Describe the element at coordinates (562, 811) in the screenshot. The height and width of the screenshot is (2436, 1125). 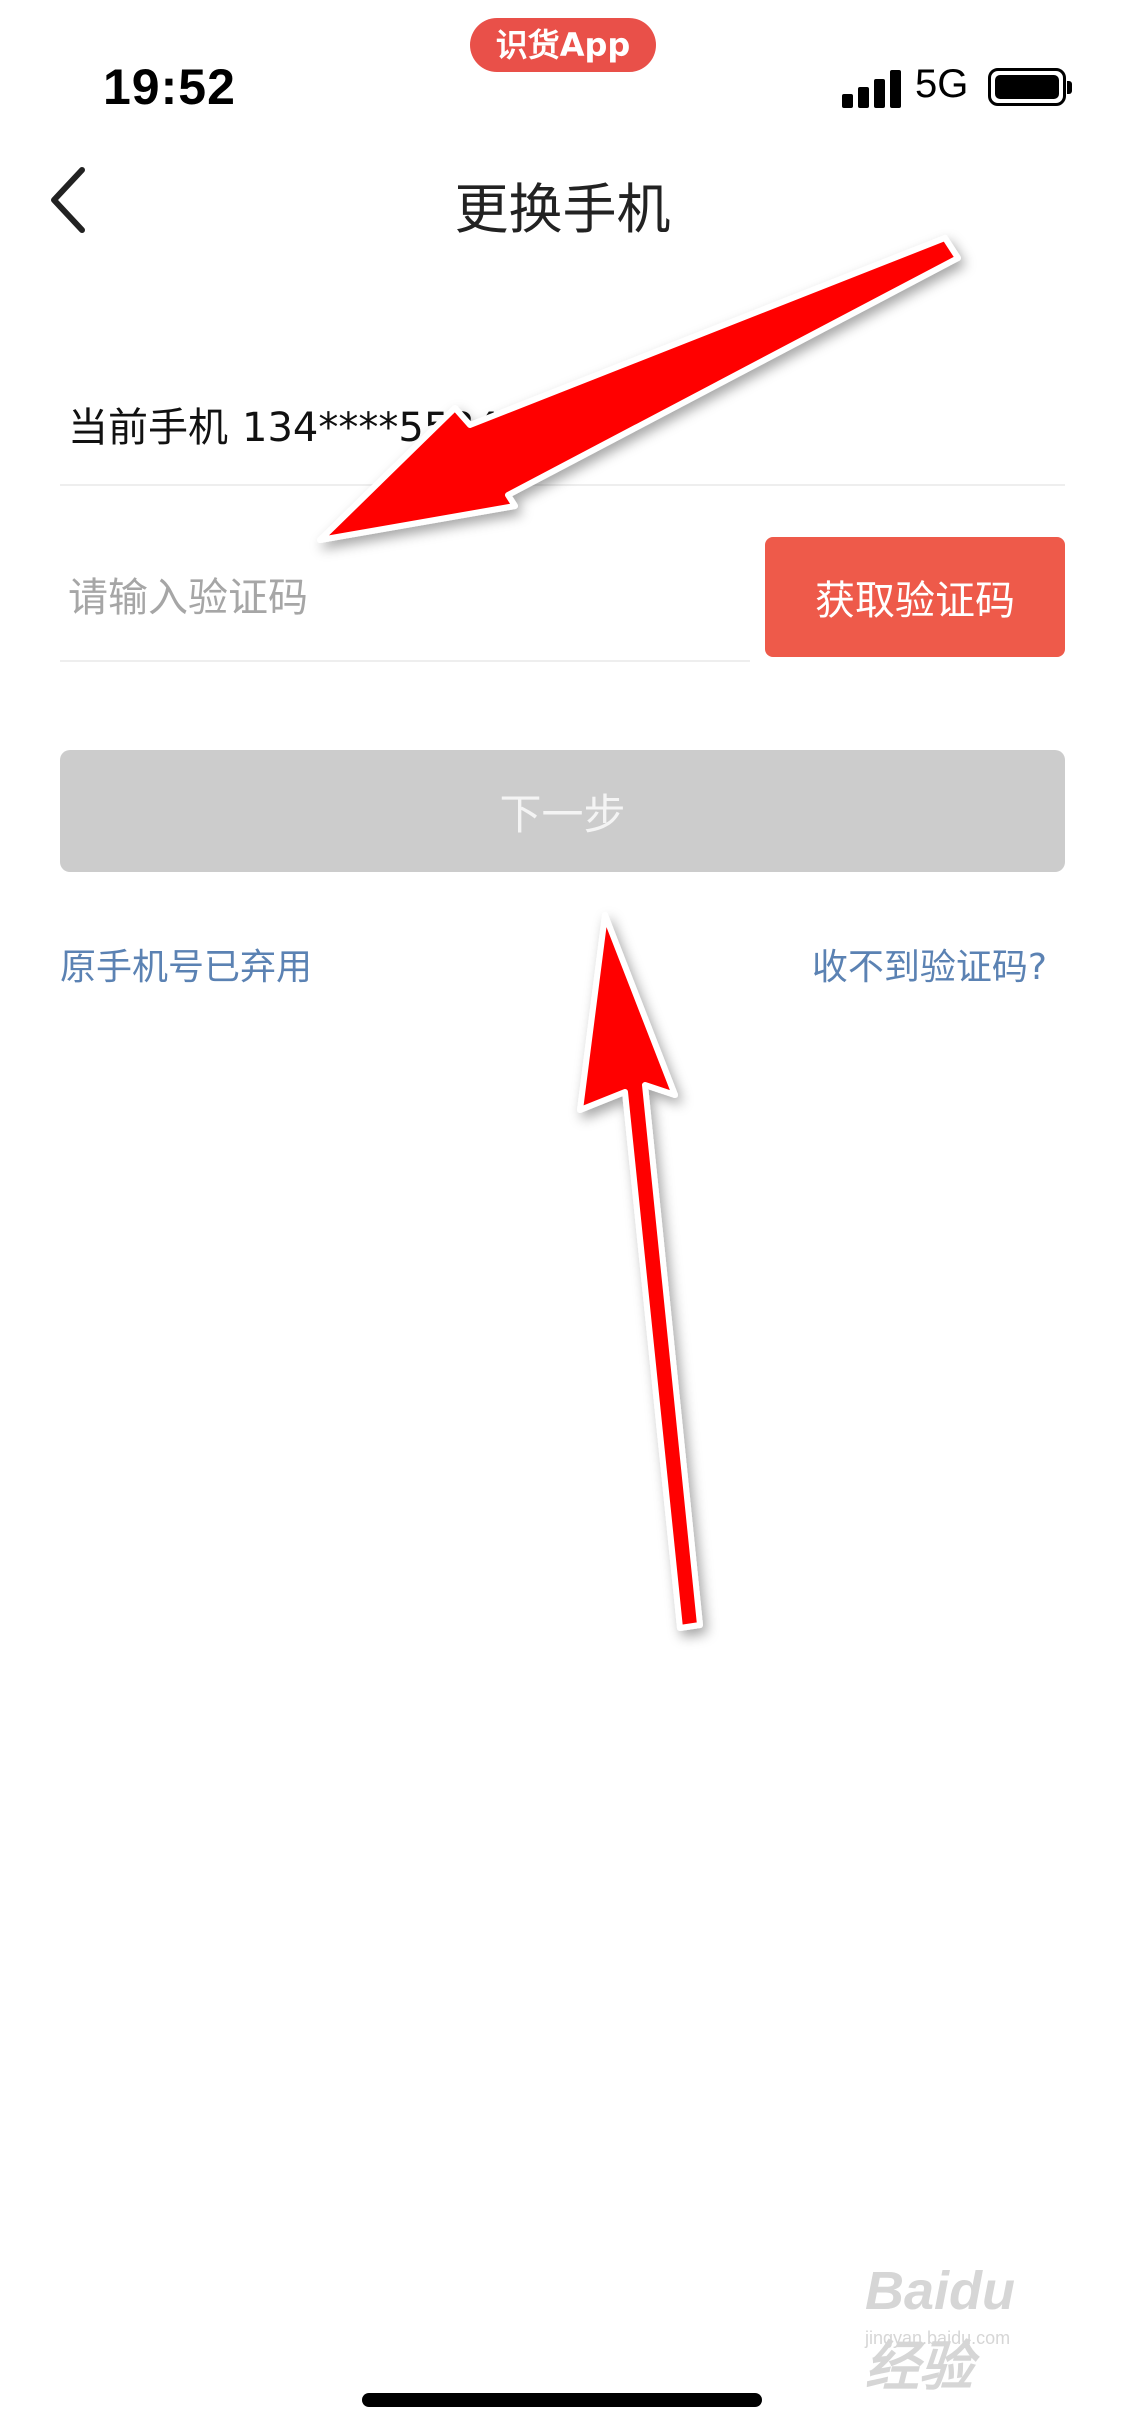
I see `next-step-button: 下一步` at that location.